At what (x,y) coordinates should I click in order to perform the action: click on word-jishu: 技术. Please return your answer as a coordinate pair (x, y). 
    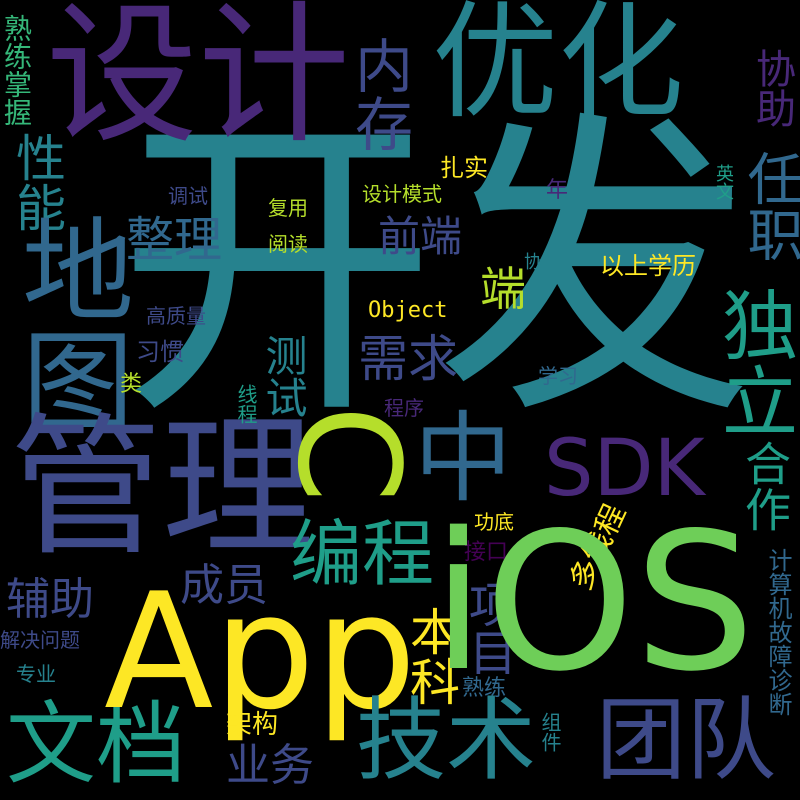
    Looking at the image, I should click on (446, 740).